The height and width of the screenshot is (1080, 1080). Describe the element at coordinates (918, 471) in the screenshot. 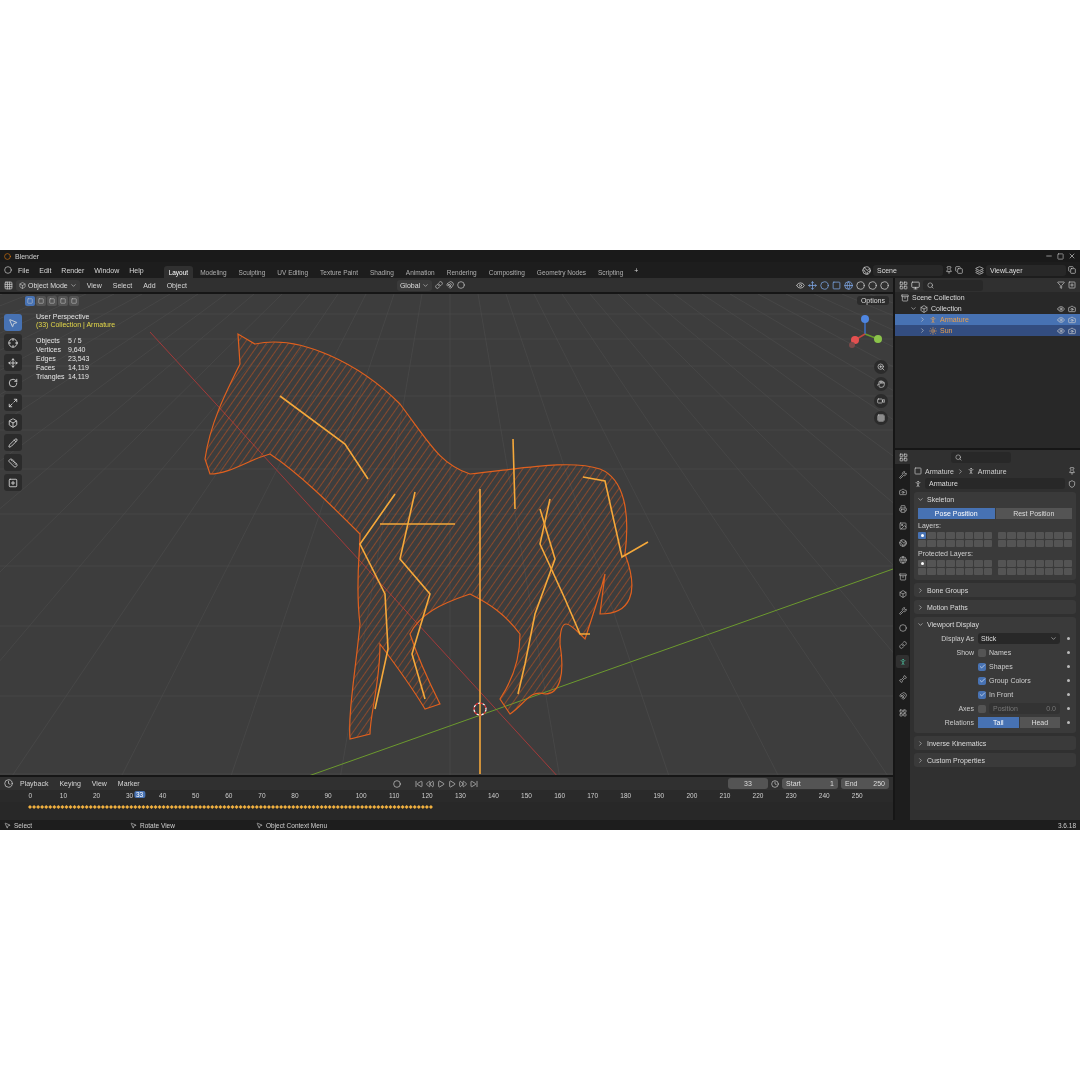

I see `object-icon` at that location.